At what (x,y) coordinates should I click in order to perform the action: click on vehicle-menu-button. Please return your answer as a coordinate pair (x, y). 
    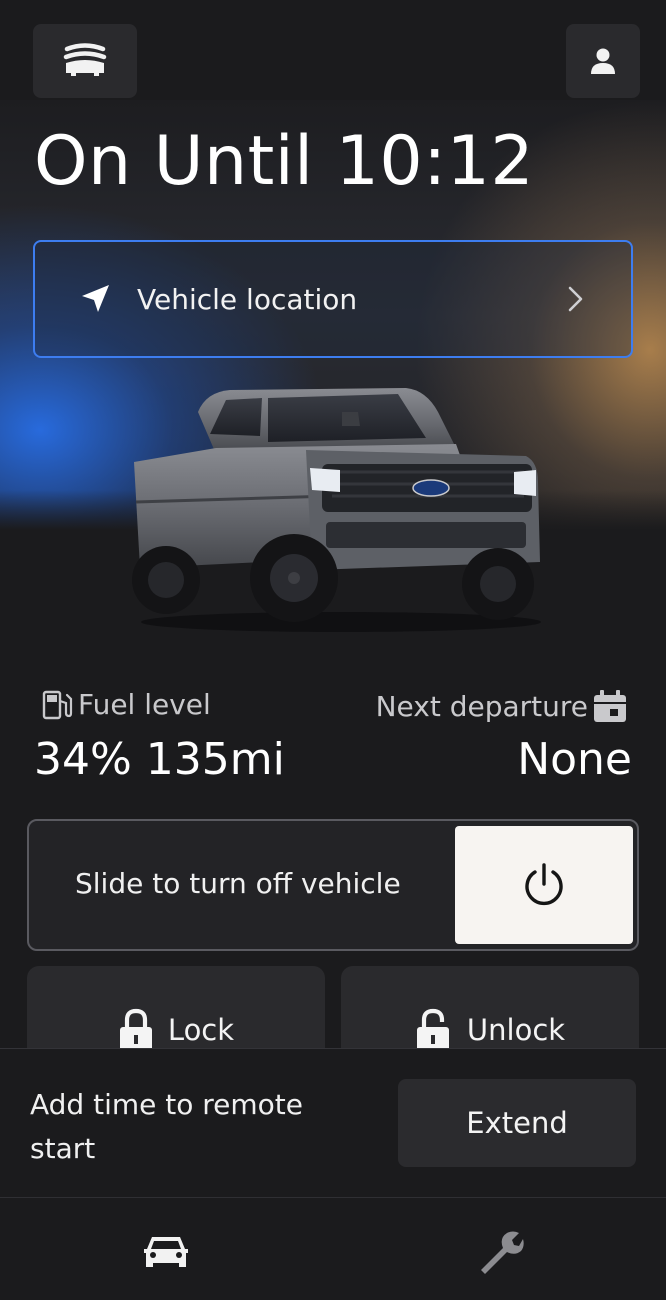
    Looking at the image, I should click on (85, 61).